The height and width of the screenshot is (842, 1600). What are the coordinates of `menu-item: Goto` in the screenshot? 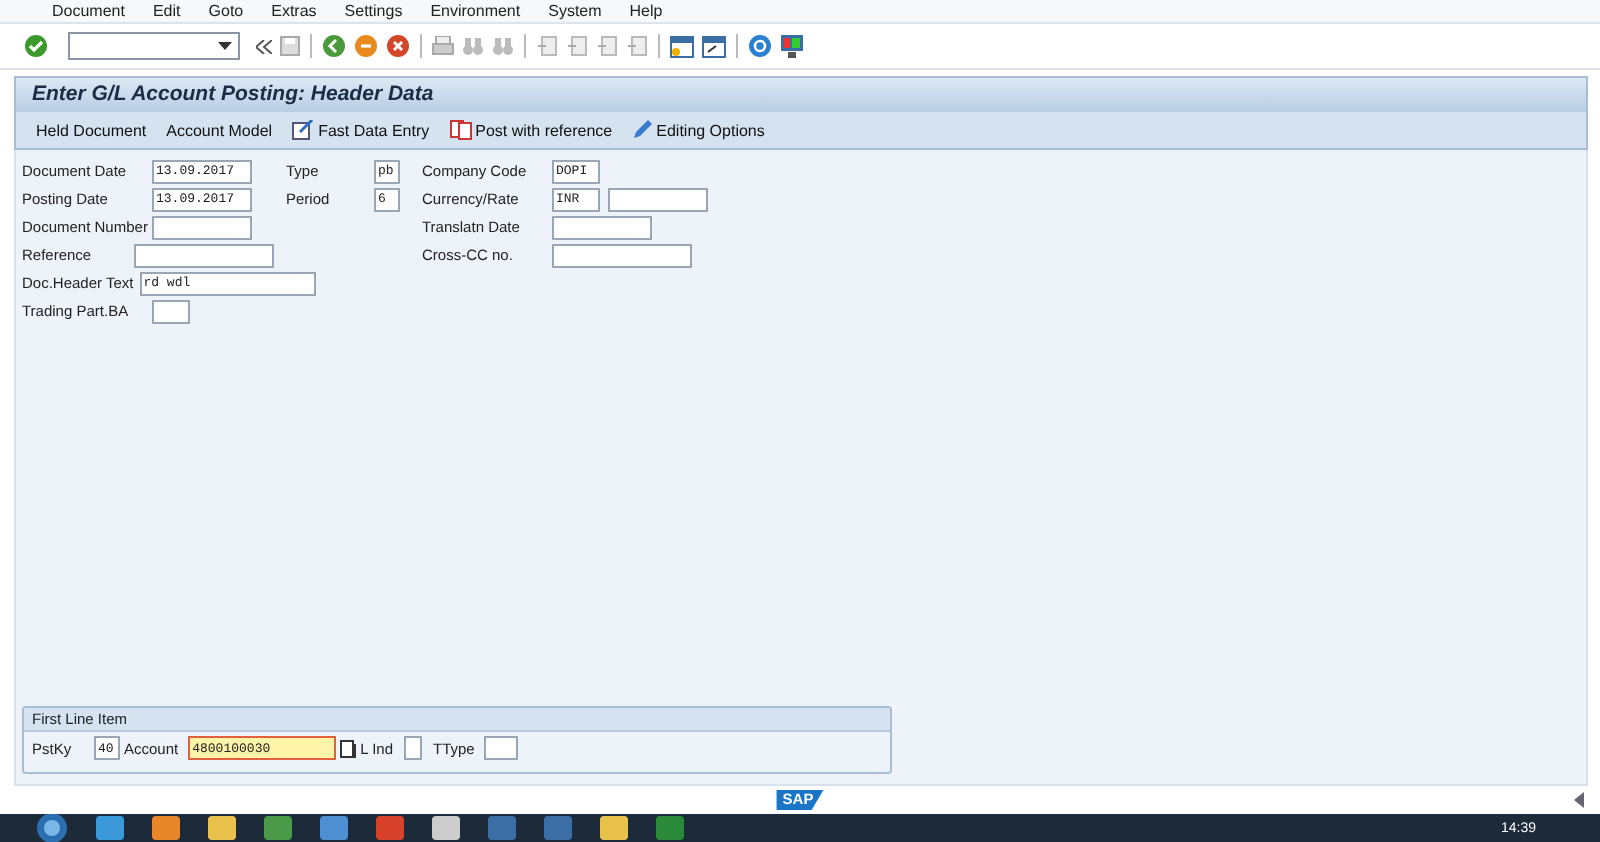 It's located at (226, 11).